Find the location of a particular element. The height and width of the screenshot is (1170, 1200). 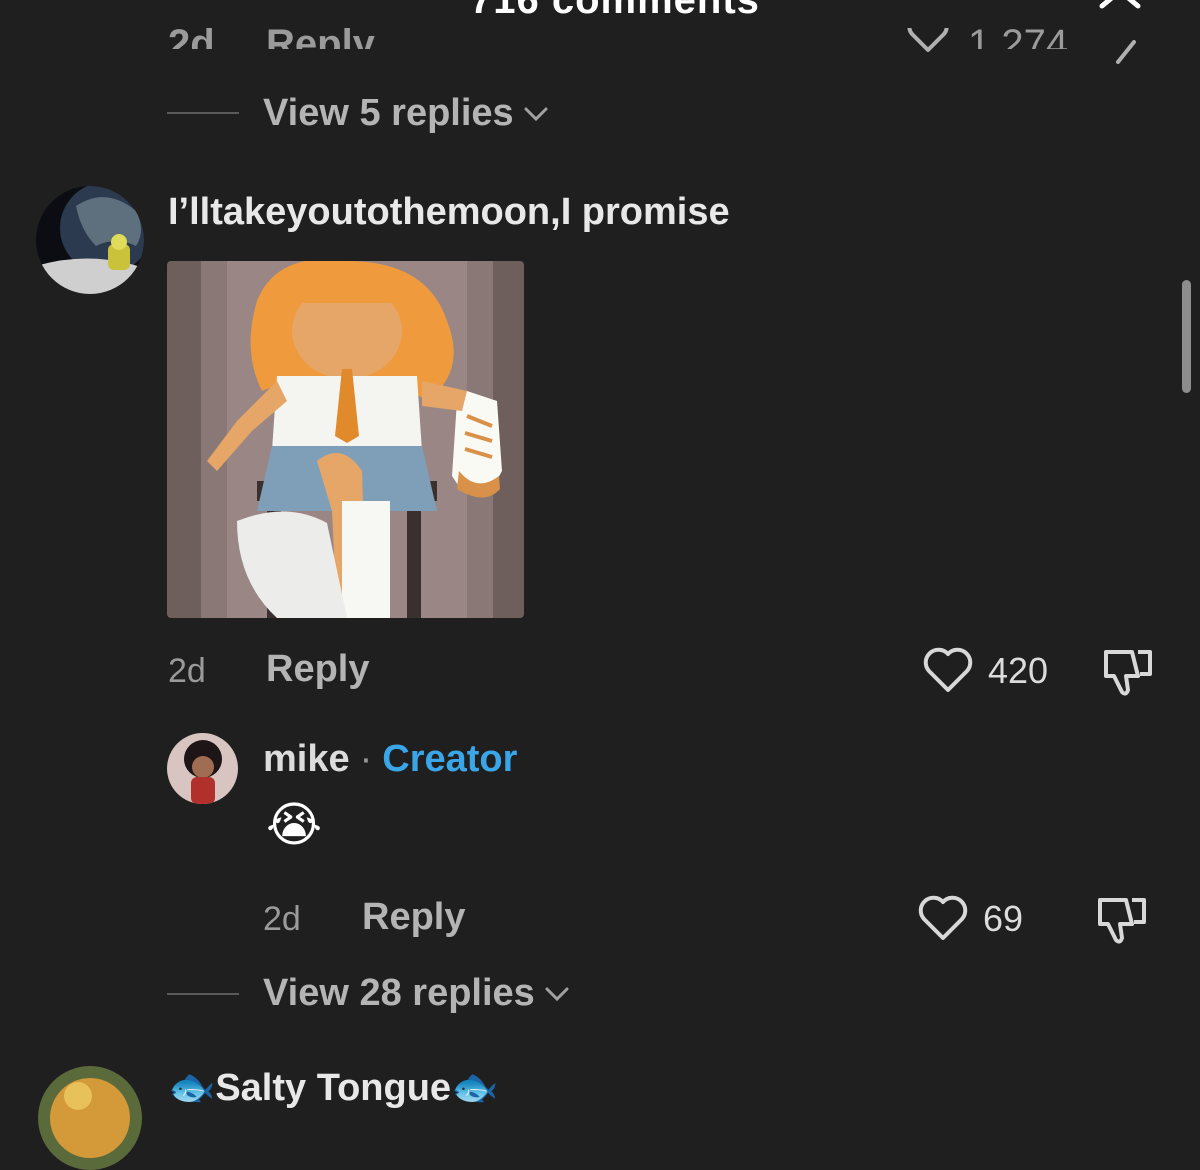

view-more-replies-label: View 28 replies is located at coordinates (399, 993).